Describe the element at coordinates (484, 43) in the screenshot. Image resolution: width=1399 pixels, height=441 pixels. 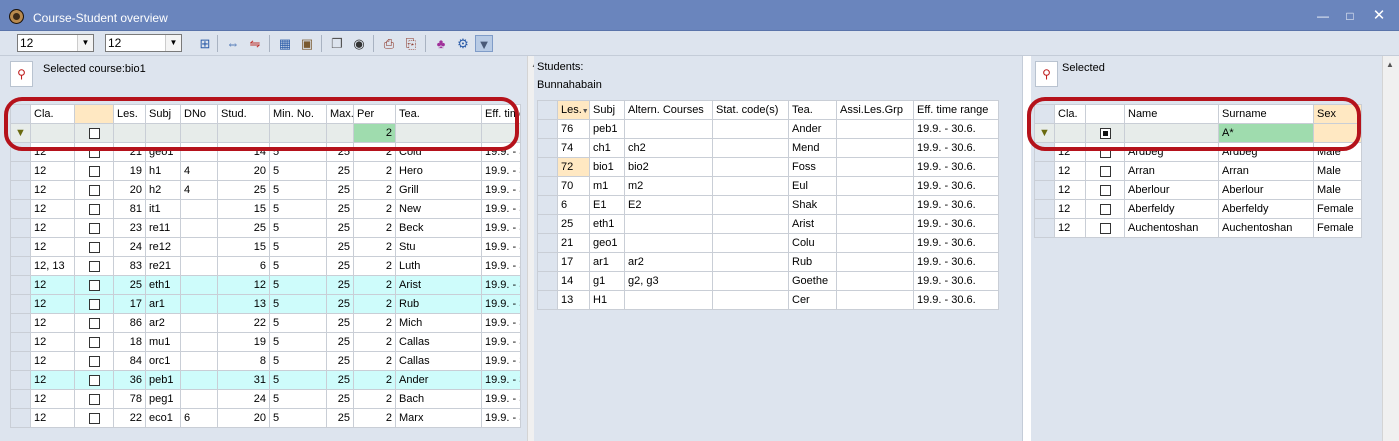
I see `filter-icon: ▼` at that location.